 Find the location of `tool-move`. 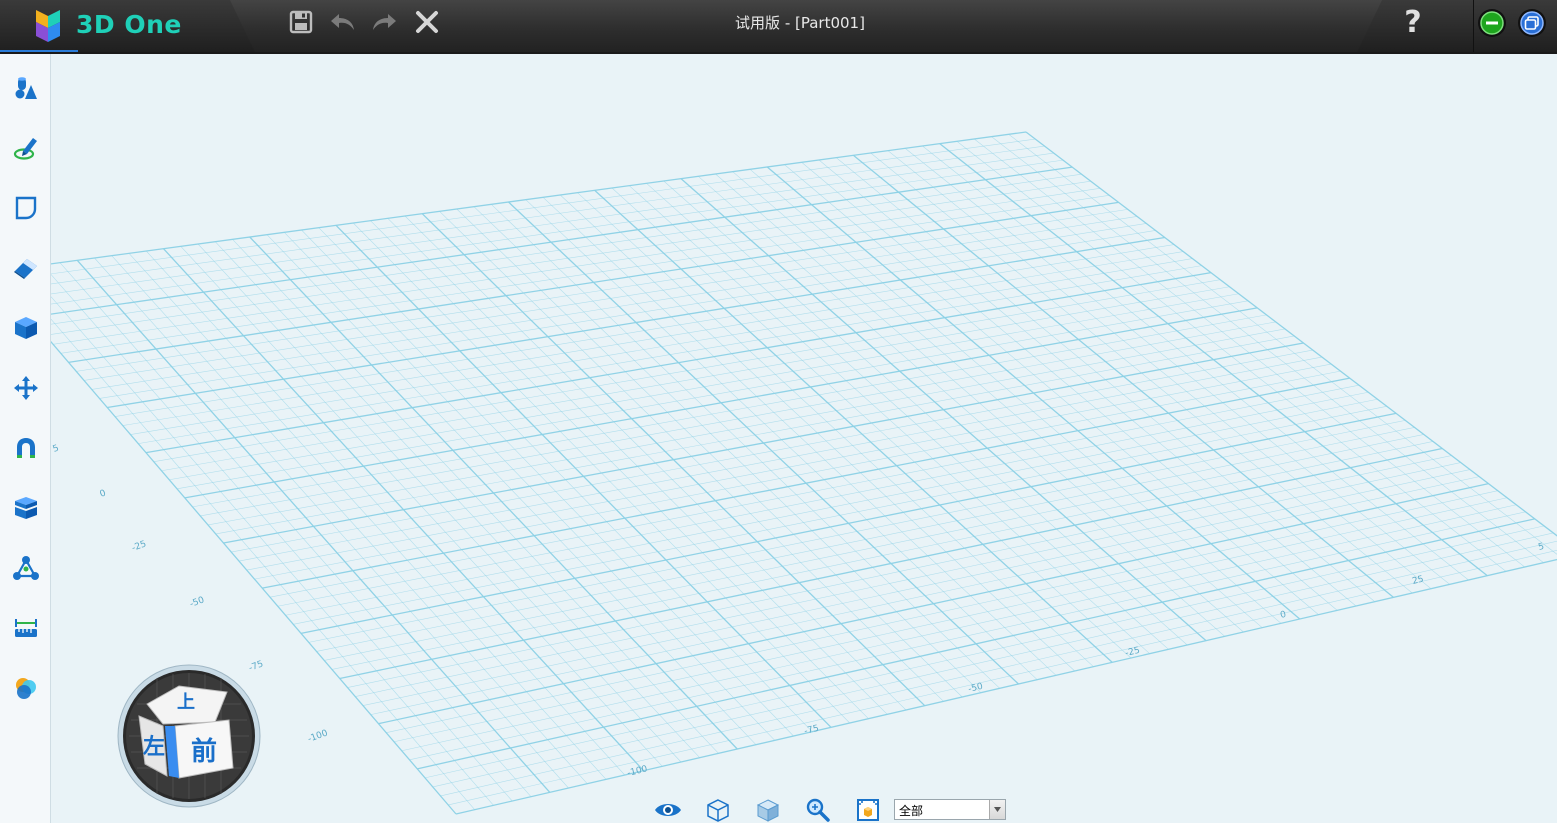

tool-move is located at coordinates (26, 388).